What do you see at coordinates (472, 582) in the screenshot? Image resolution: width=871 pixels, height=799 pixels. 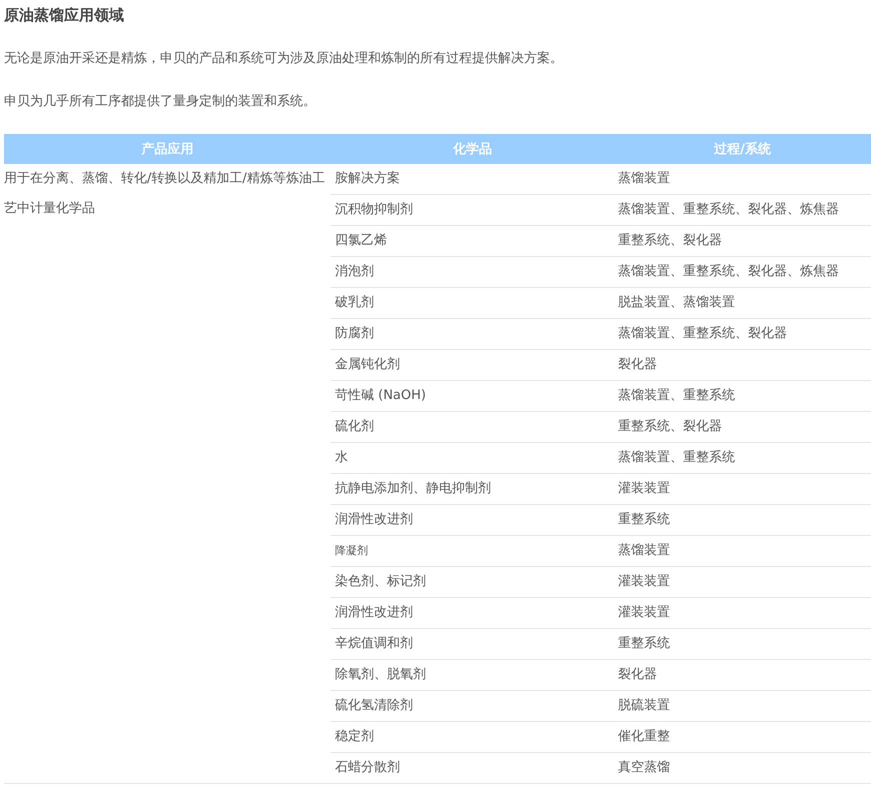 I see `table-cell: 染色剂、标记剂` at bounding box center [472, 582].